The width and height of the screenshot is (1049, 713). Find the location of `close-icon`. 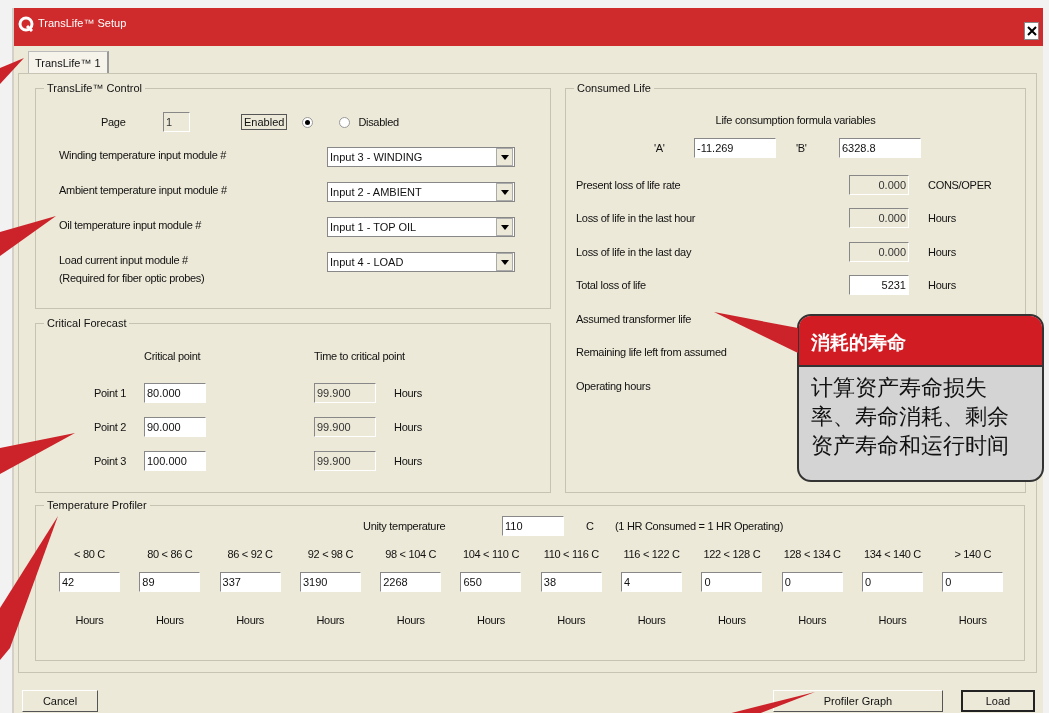

close-icon is located at coordinates (1031, 31).